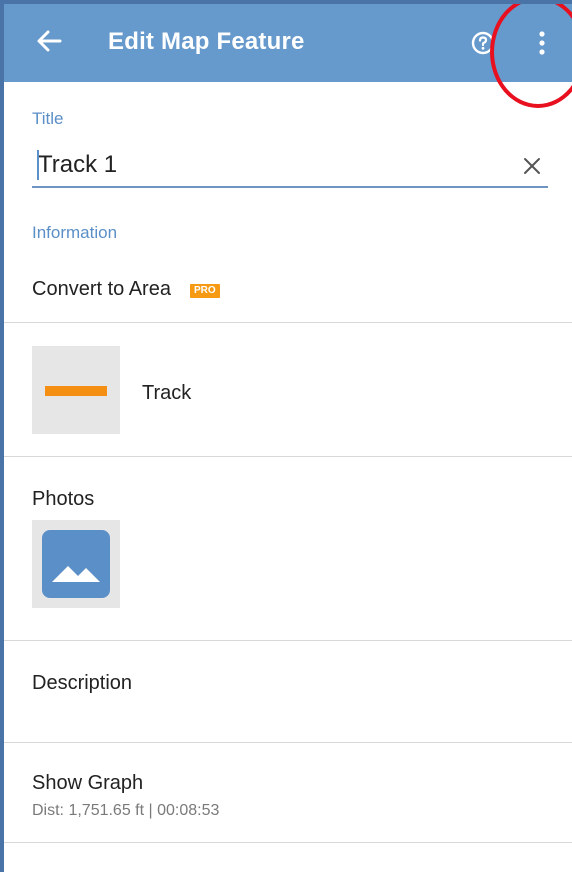 The width and height of the screenshot is (572, 872). Describe the element at coordinates (77, 165) in the screenshot. I see `title-input-value: Track 1` at that location.